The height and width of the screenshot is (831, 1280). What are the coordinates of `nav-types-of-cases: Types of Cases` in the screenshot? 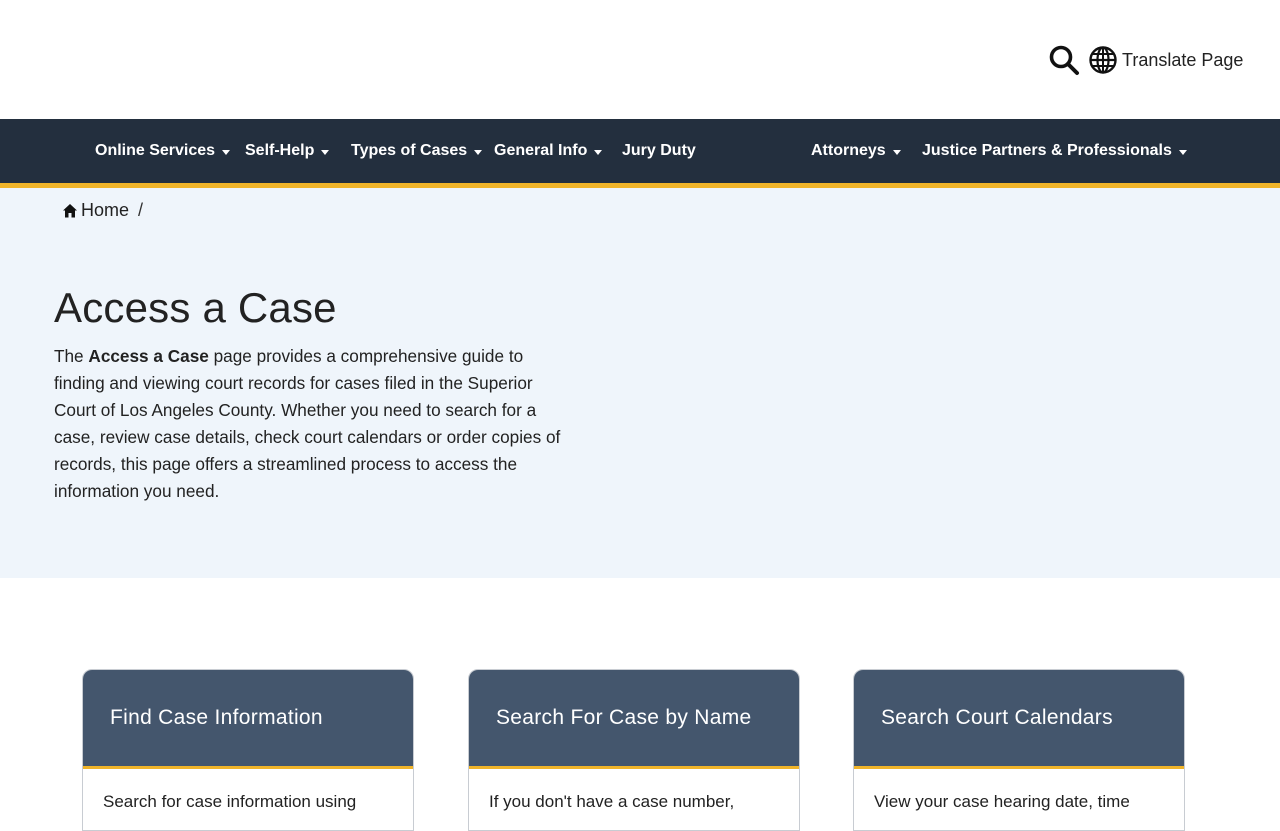 It's located at (417, 151).